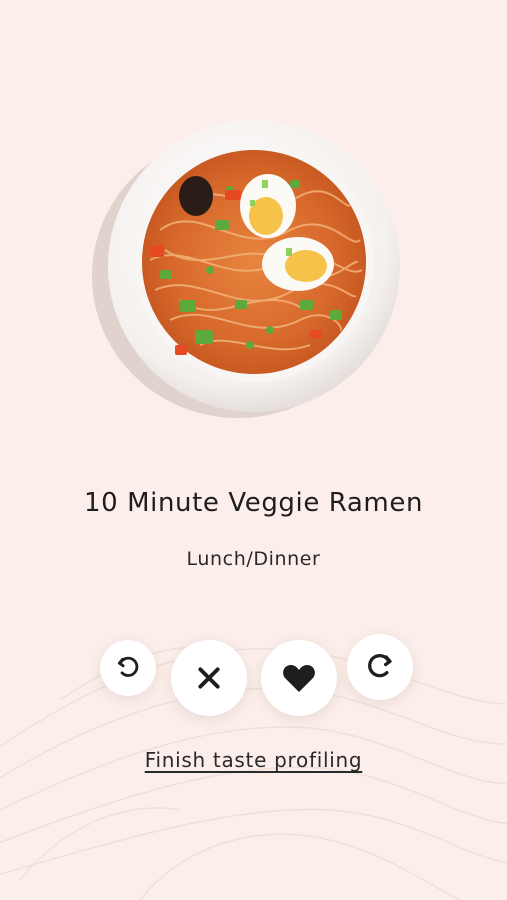 The height and width of the screenshot is (900, 507). Describe the element at coordinates (253, 559) in the screenshot. I see `recipe-category: Lunch/Dinner` at that location.